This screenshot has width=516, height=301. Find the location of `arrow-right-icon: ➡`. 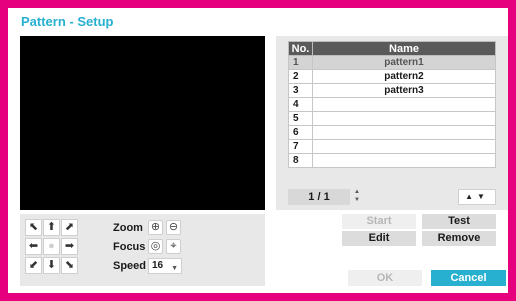

arrow-right-icon: ➡ is located at coordinates (69, 246).